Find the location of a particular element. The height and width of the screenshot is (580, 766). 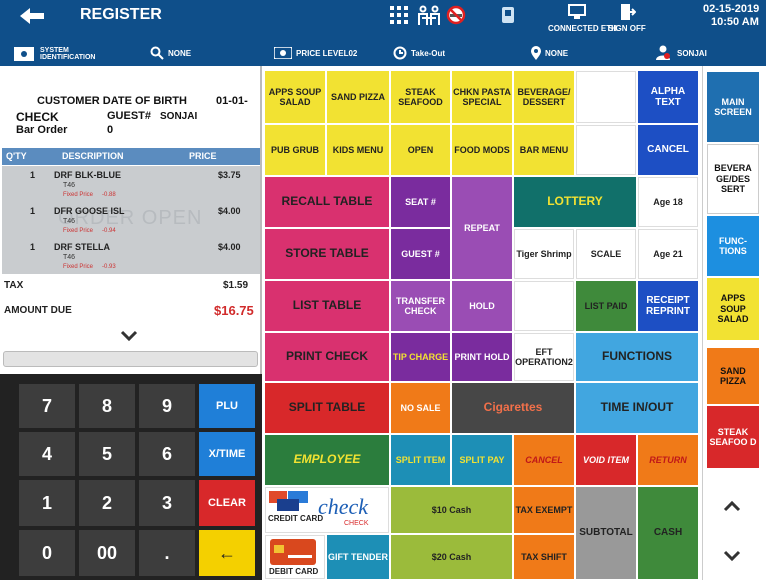

chevron-down-icon is located at coordinates (129, 336).